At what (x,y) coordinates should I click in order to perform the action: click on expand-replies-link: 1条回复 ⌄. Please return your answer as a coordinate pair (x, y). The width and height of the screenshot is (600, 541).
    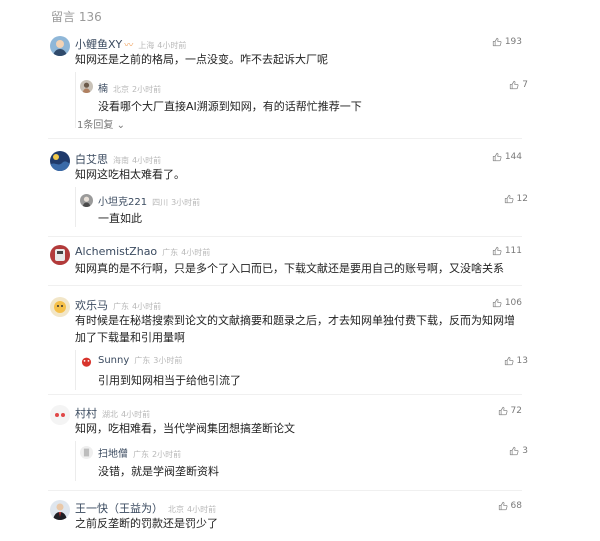
    Looking at the image, I should click on (101, 123).